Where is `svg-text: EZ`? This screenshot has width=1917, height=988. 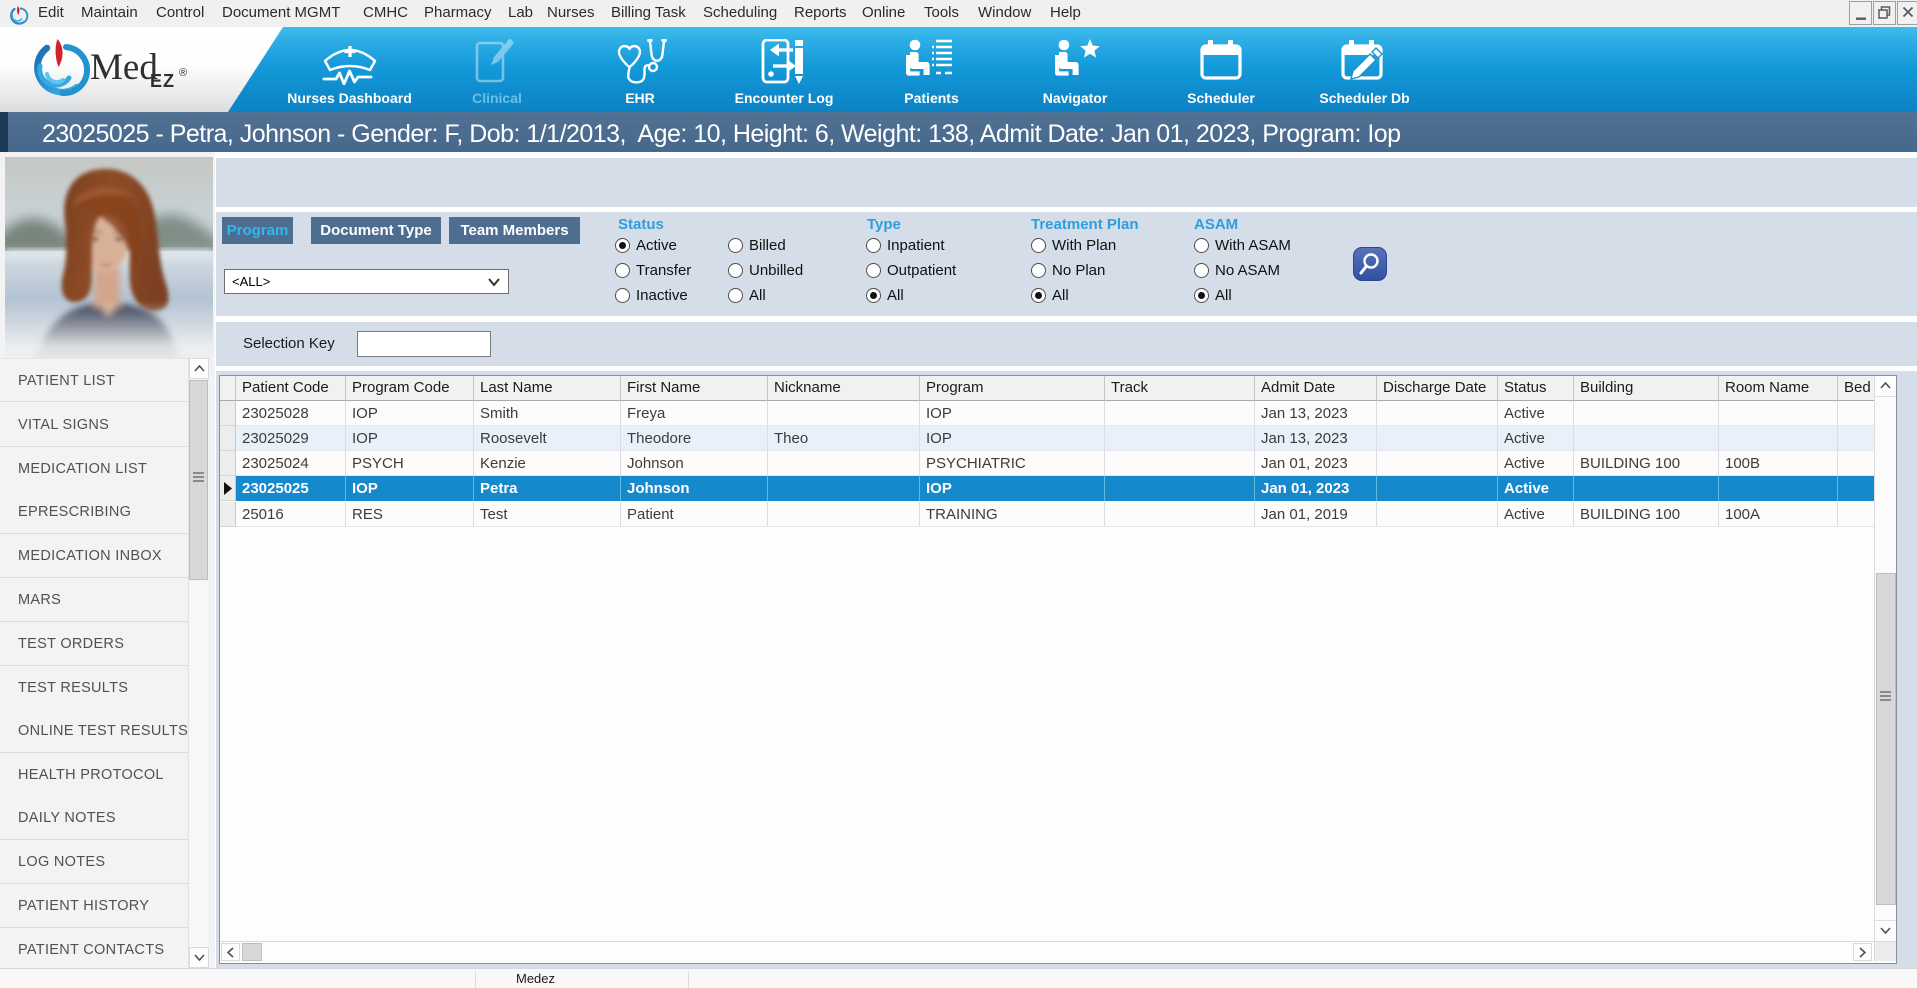 svg-text: EZ is located at coordinates (162, 81).